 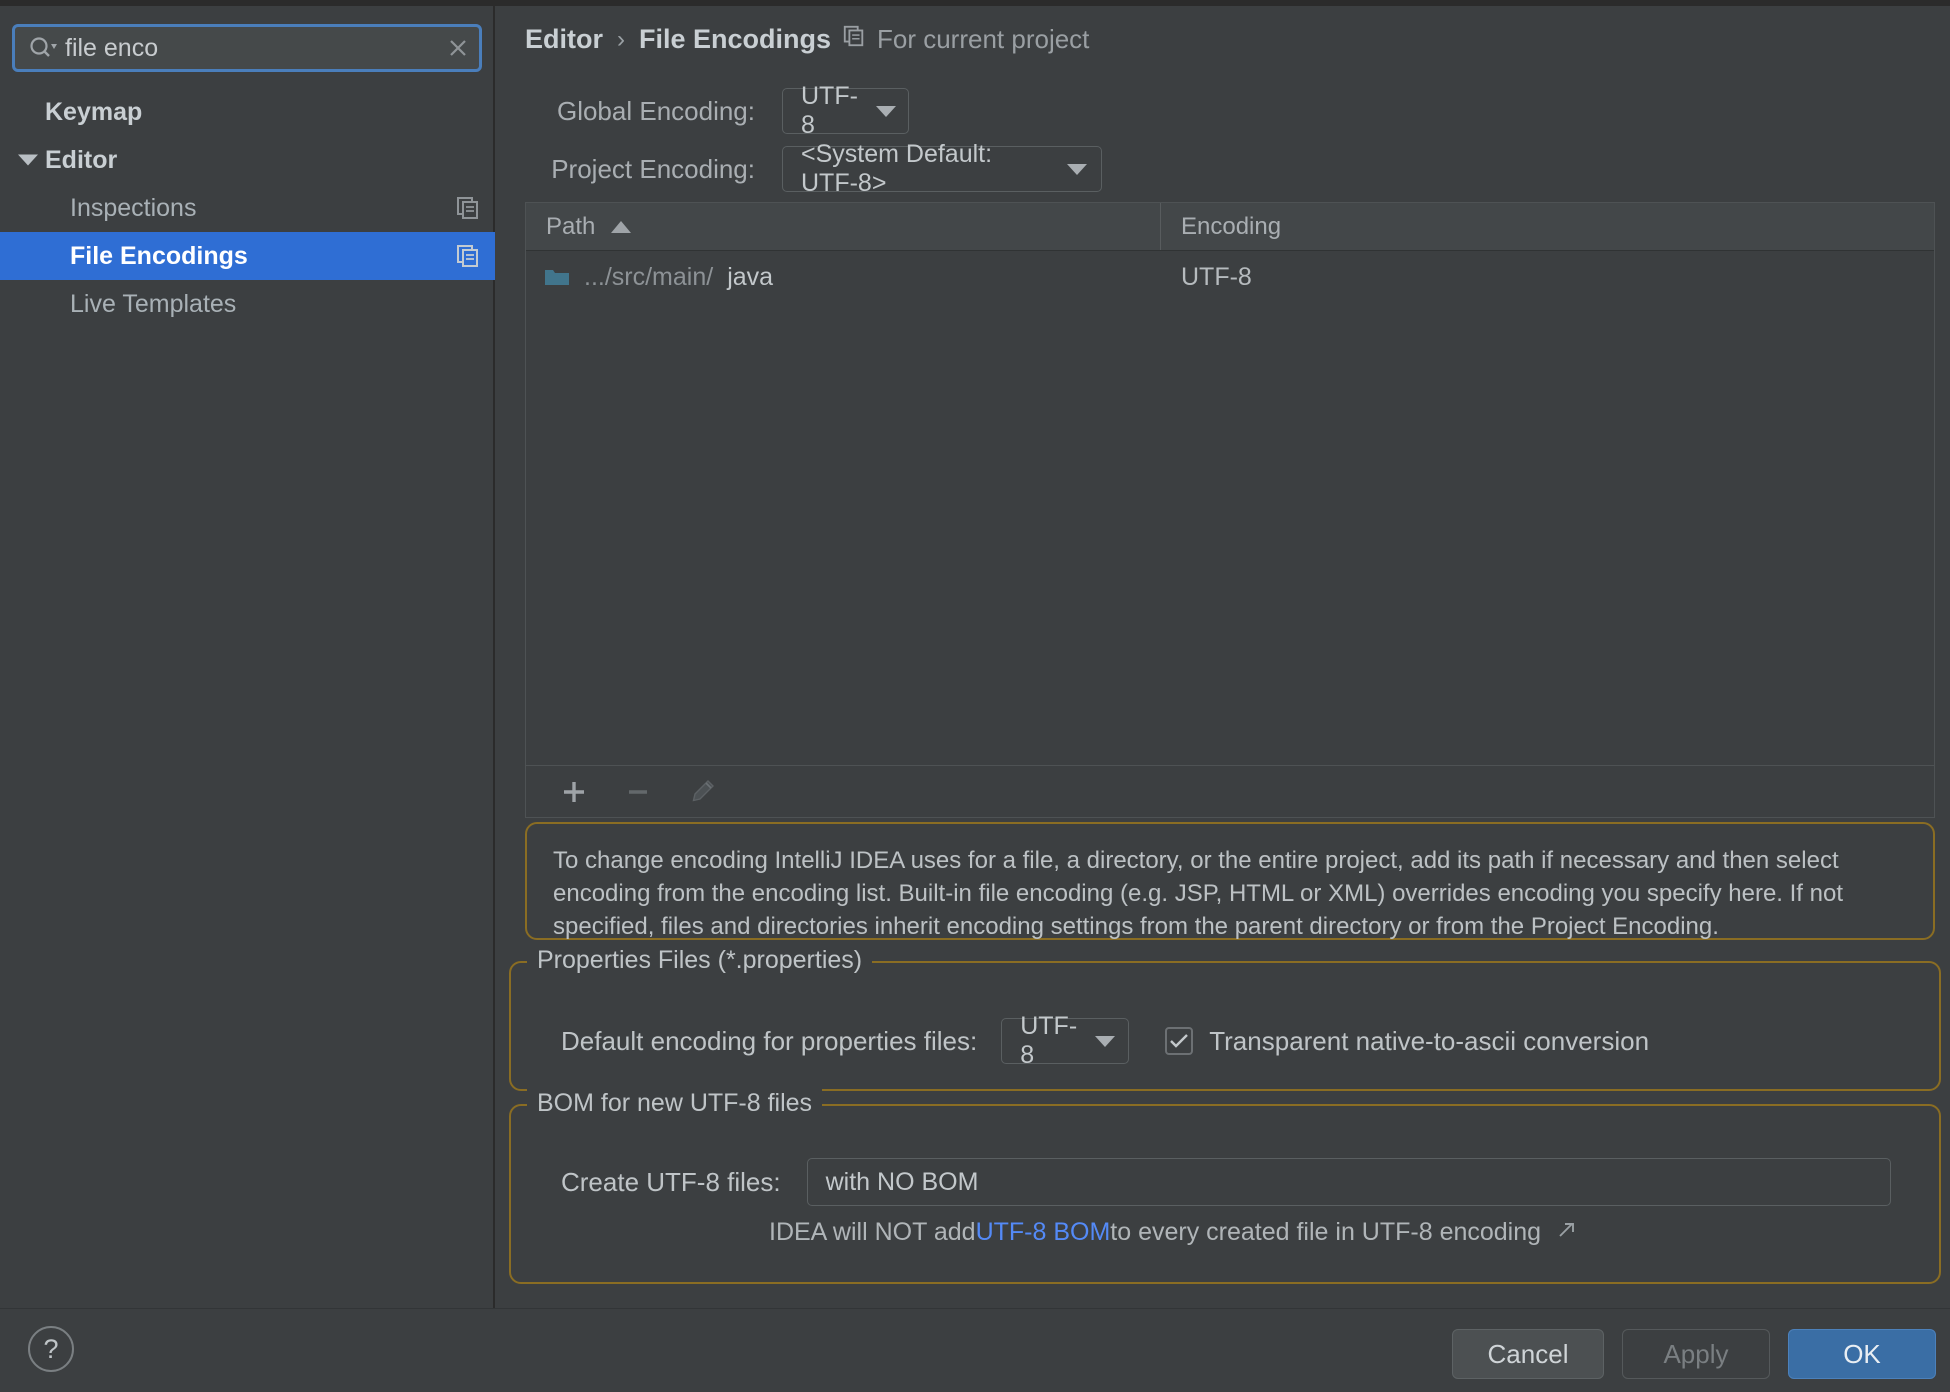 What do you see at coordinates (247, 160) in the screenshot?
I see `sidebar-item-editor: Editor` at bounding box center [247, 160].